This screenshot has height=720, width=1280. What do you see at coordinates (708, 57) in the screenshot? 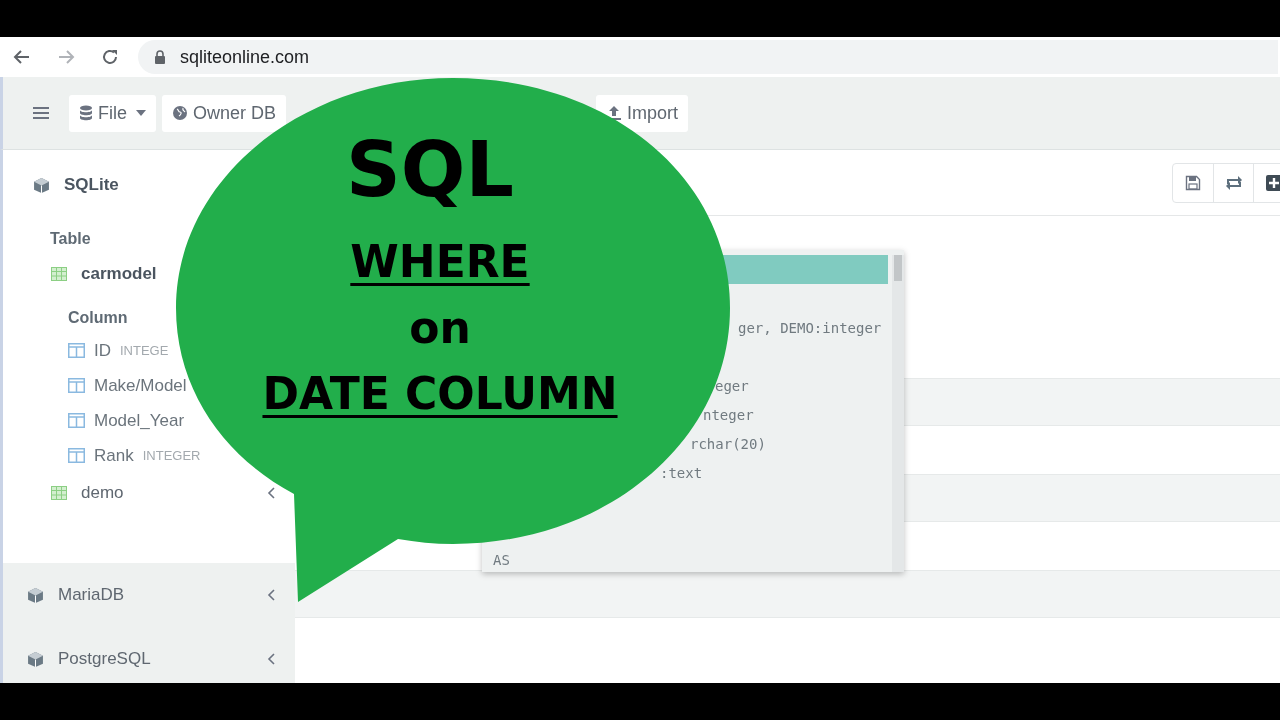
I see `address-bar: sqliteonline.com` at bounding box center [708, 57].